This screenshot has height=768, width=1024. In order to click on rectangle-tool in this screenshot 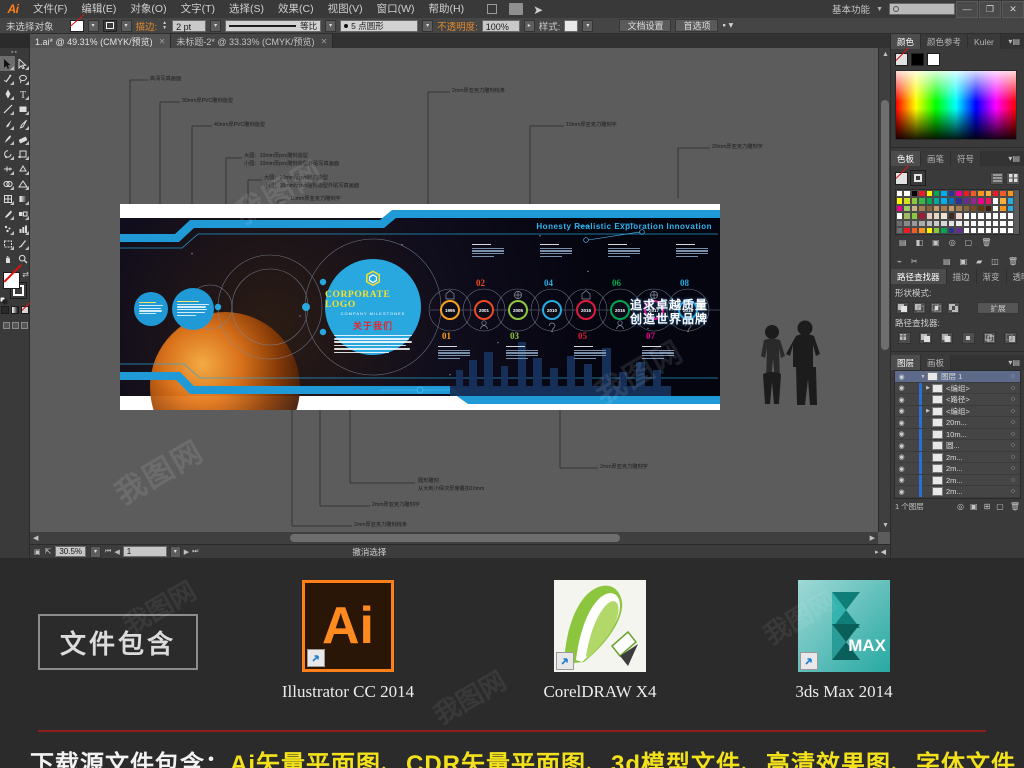, I will do `click(22, 108)`.